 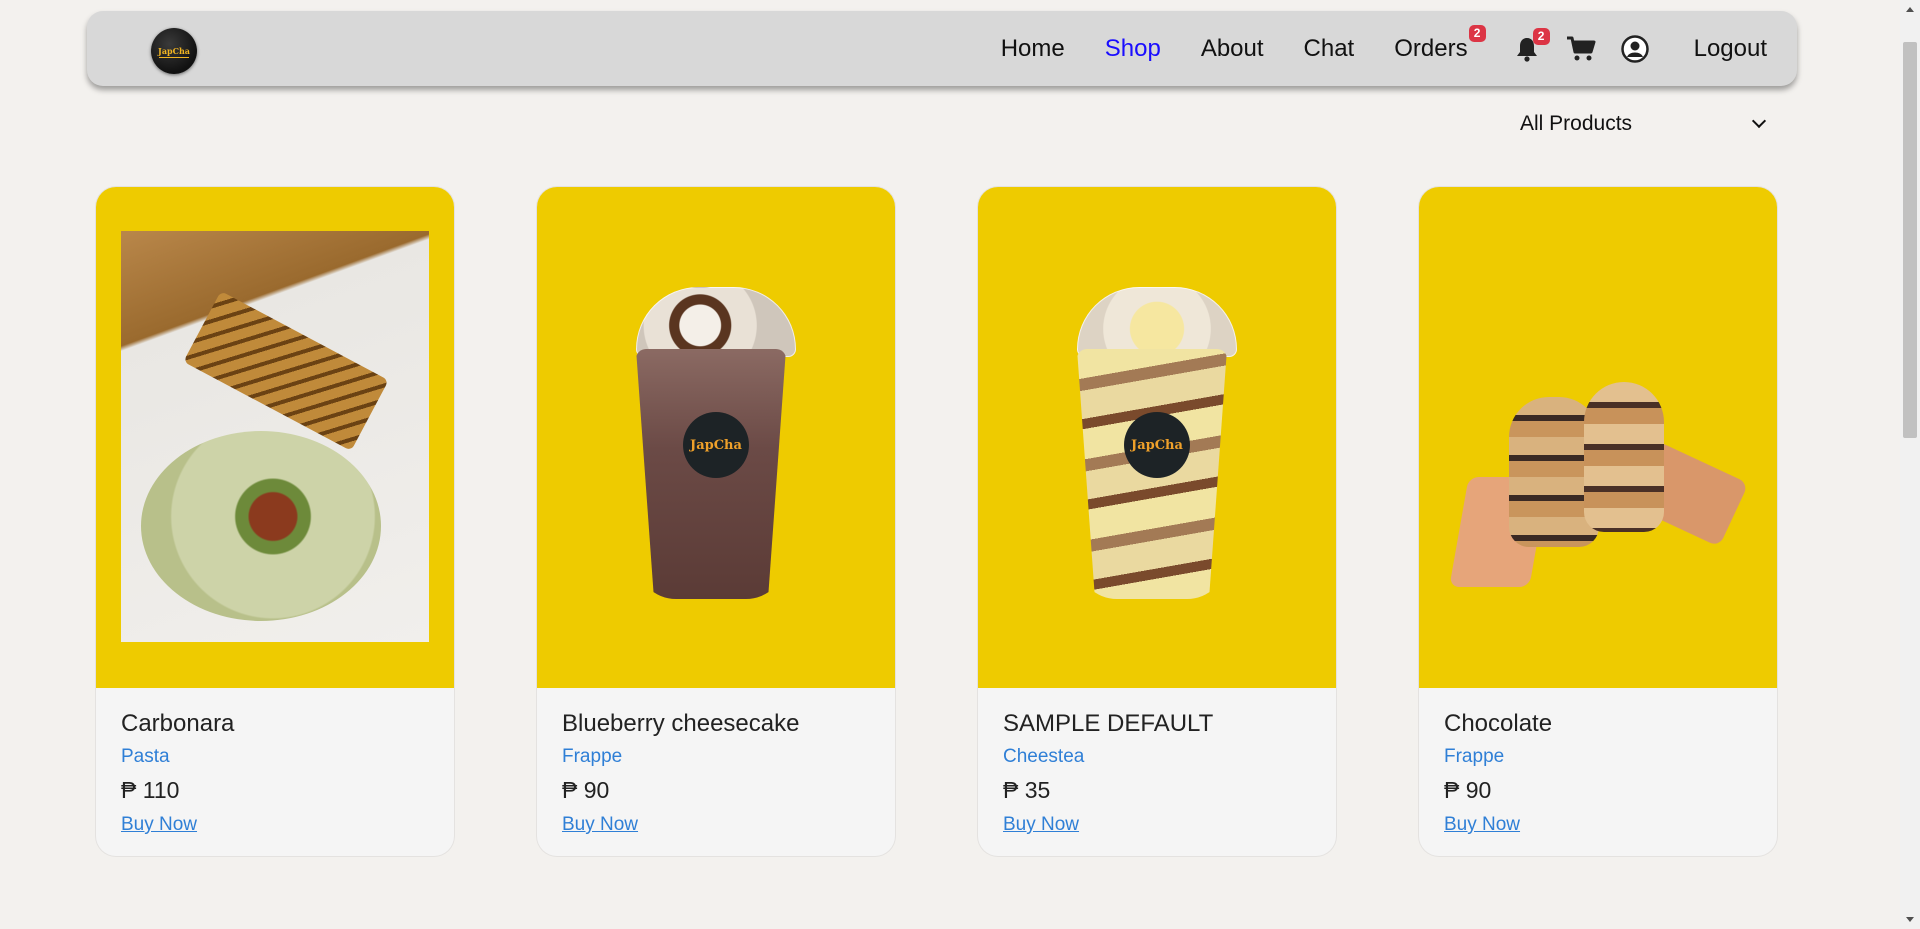 What do you see at coordinates (1044, 756) in the screenshot?
I see `product-category: Cheestea` at bounding box center [1044, 756].